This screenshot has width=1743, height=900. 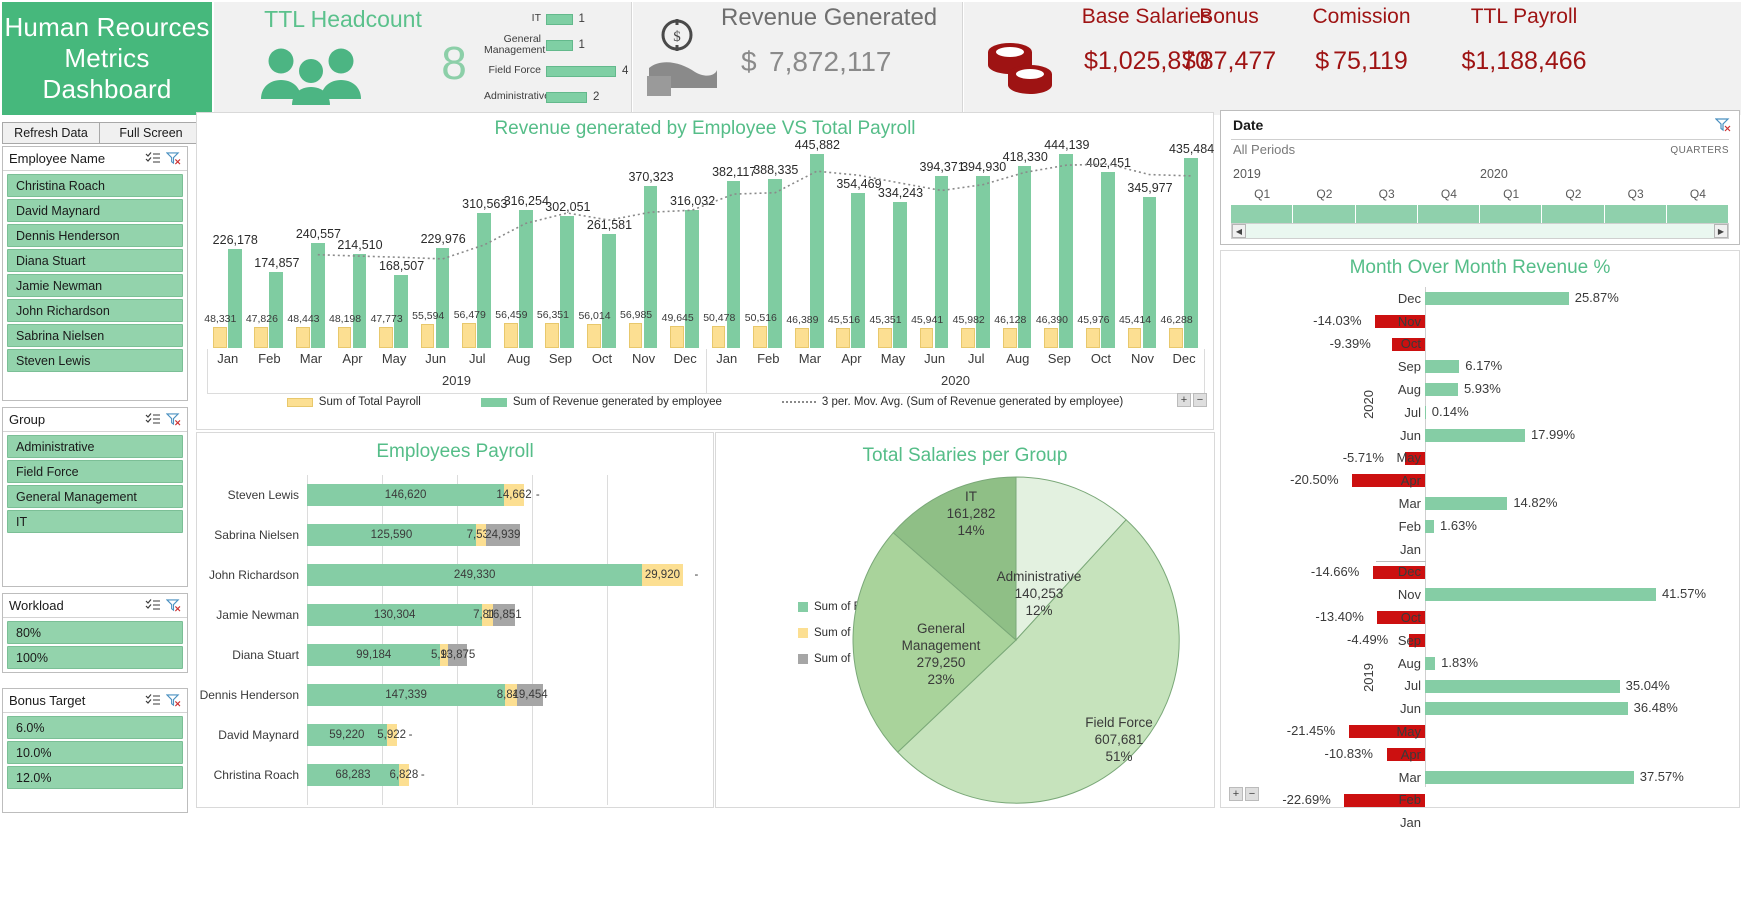 I want to click on mom-track: 37.57%, so click(x=1582, y=777).